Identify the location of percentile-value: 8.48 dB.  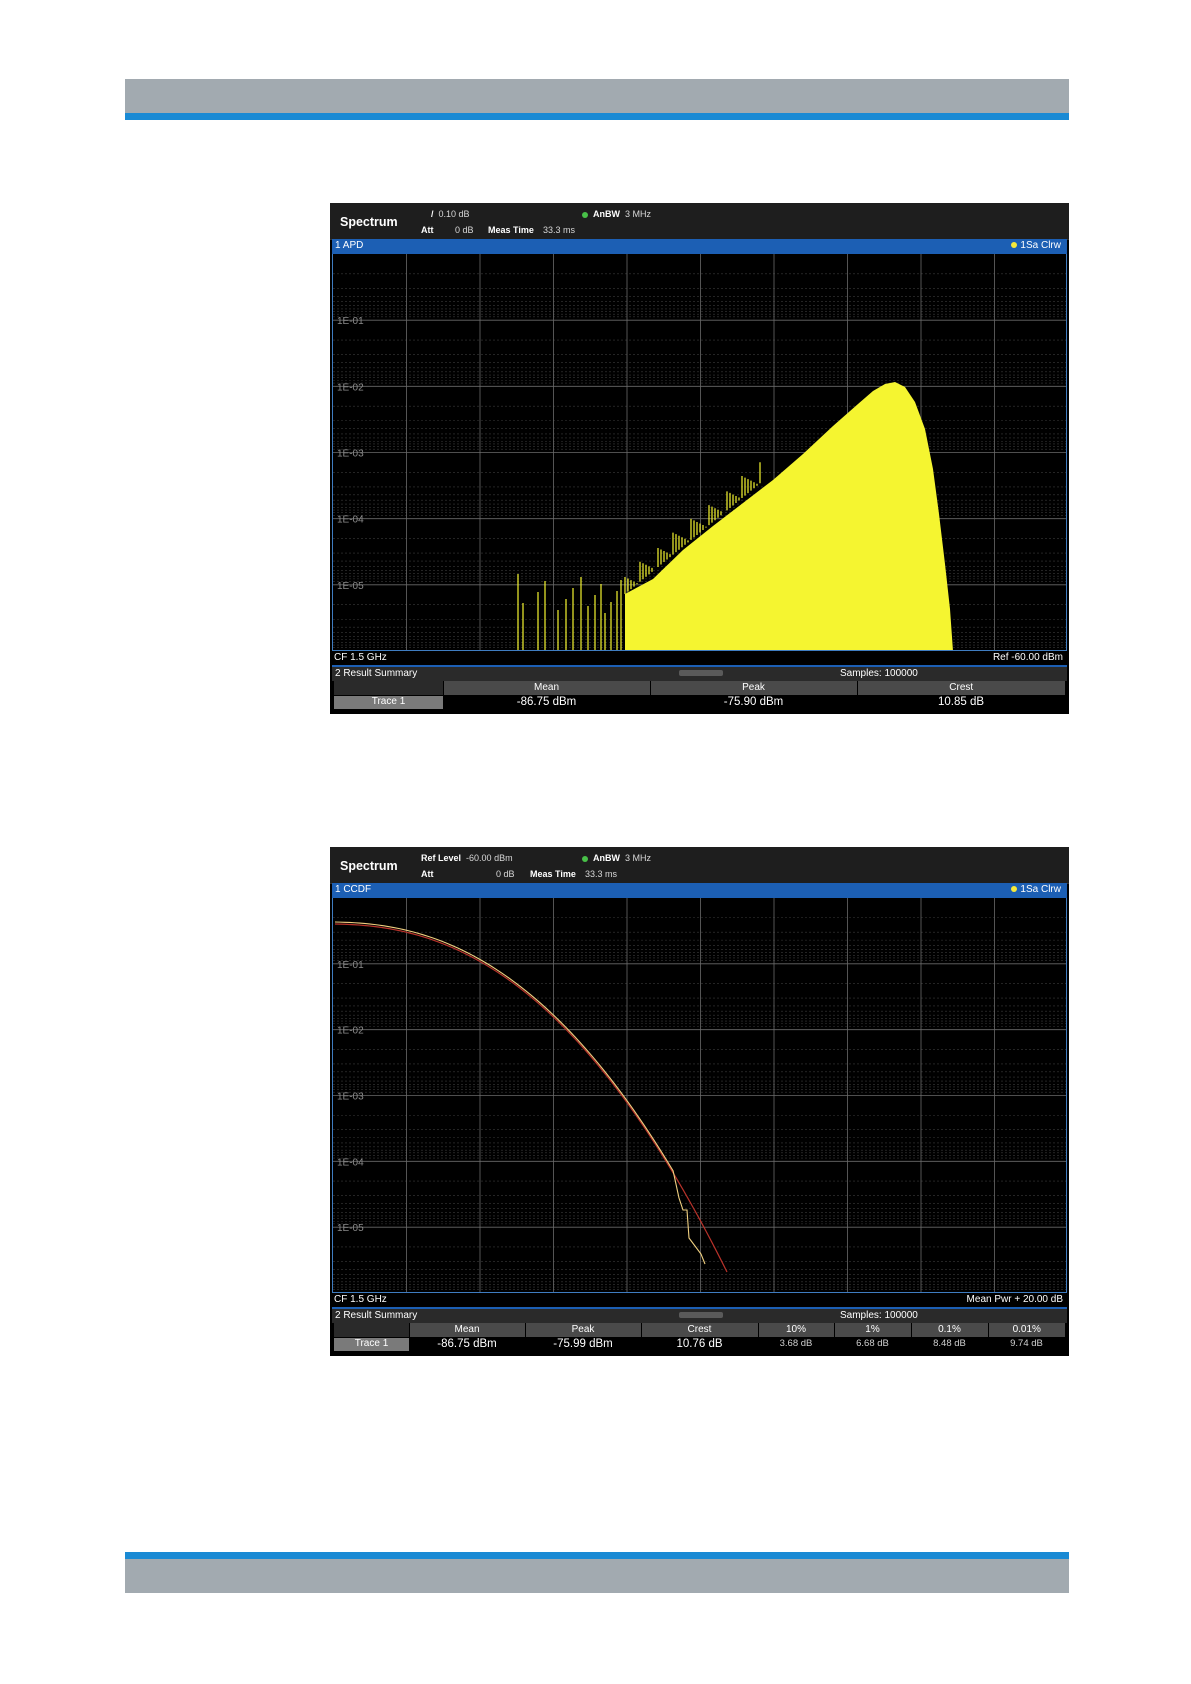
(949, 1344).